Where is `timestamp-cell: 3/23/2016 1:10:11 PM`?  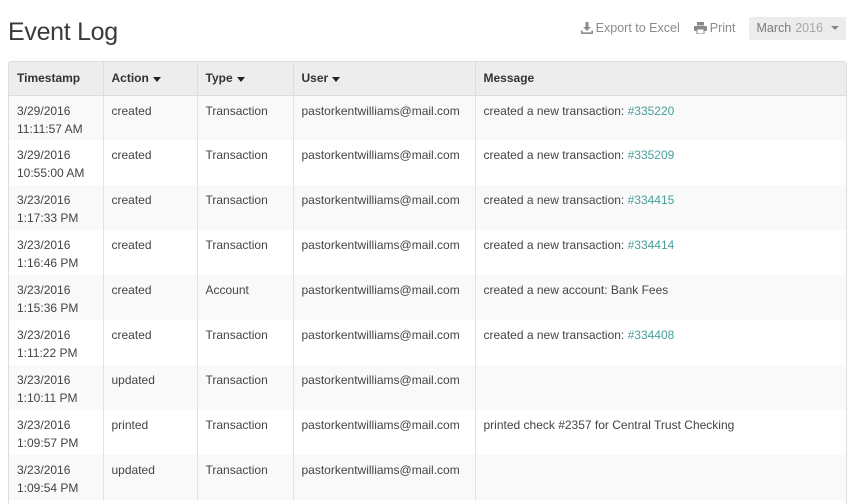 timestamp-cell: 3/23/2016 1:10:11 PM is located at coordinates (56, 387).